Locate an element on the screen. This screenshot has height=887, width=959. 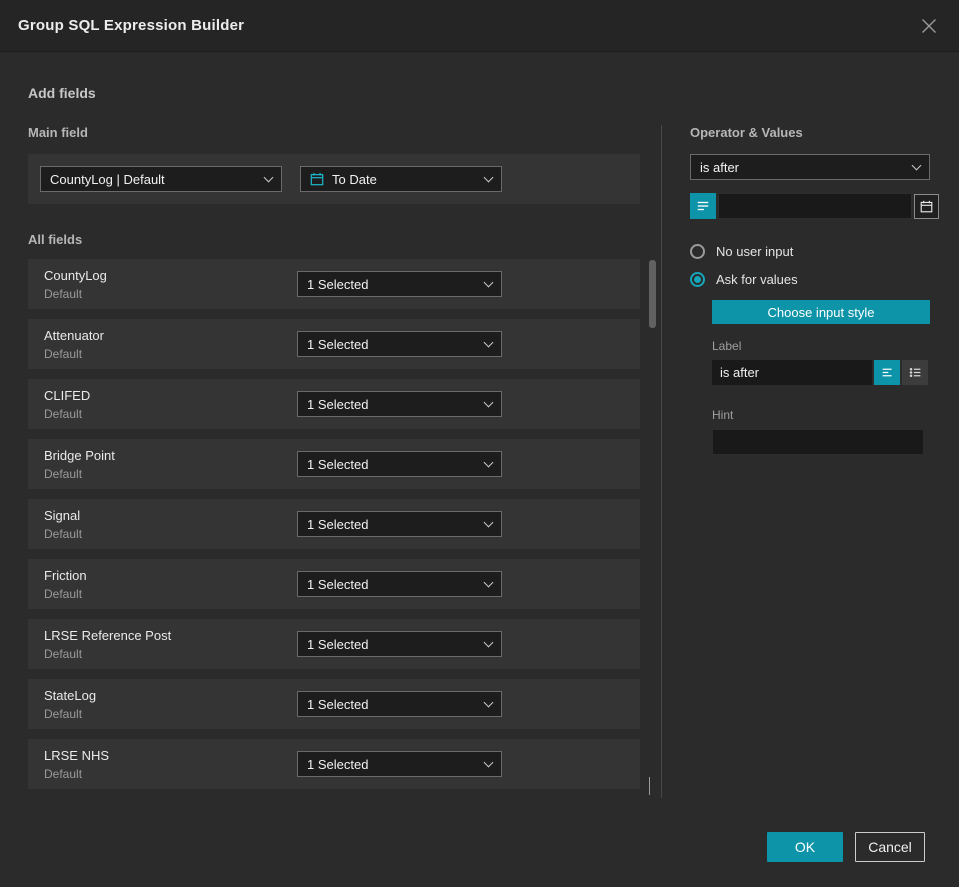
ok-button: OK is located at coordinates (805, 847).